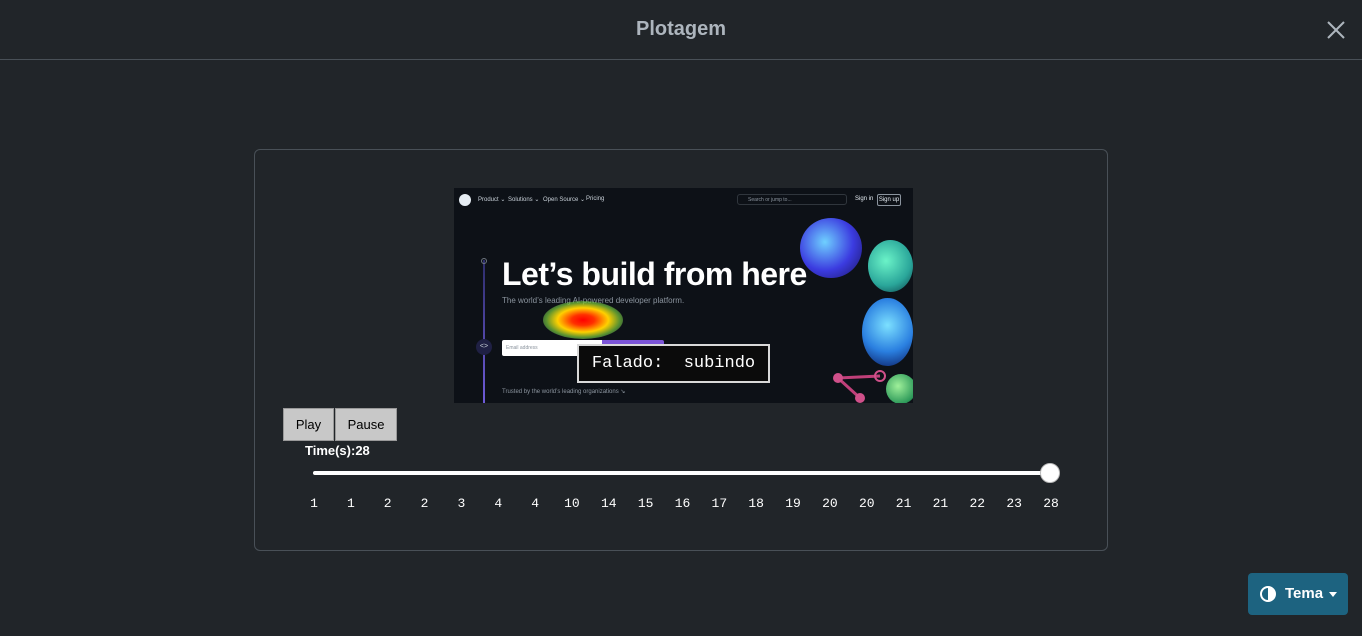 This screenshot has width=1362, height=636. I want to click on nav-item-product: Product ⌄, so click(492, 200).